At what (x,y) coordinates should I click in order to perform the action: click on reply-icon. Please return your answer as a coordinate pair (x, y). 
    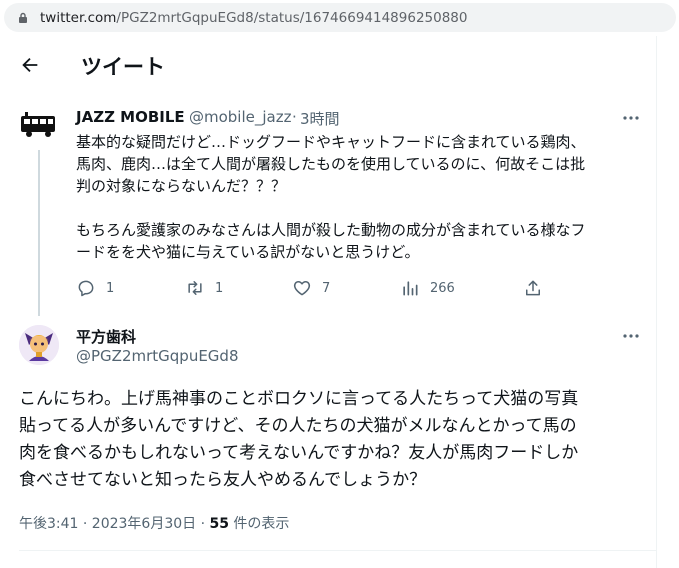
    Looking at the image, I should click on (86, 288).